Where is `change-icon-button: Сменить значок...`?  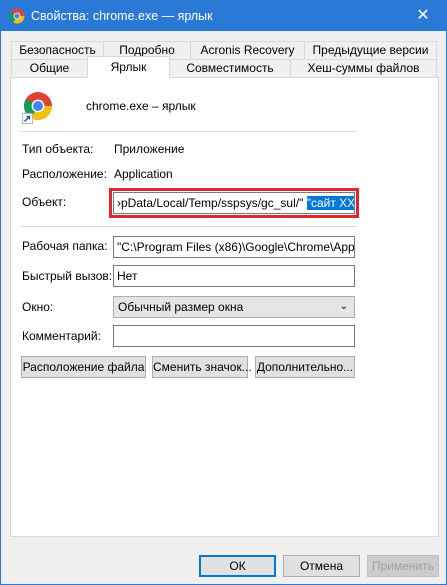 change-icon-button: Сменить значок... is located at coordinates (202, 367).